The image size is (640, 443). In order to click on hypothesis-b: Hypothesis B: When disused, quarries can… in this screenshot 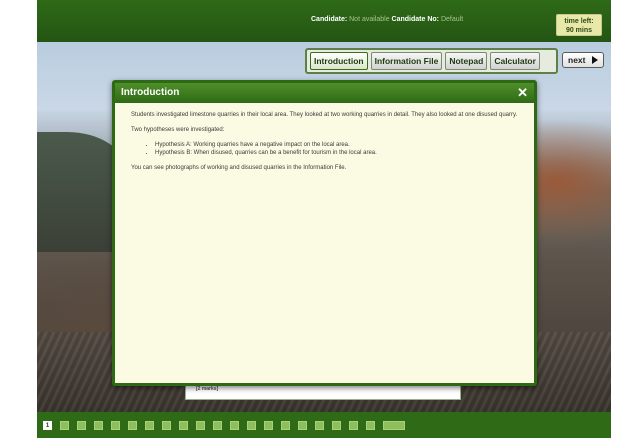, I will do `click(336, 153)`.